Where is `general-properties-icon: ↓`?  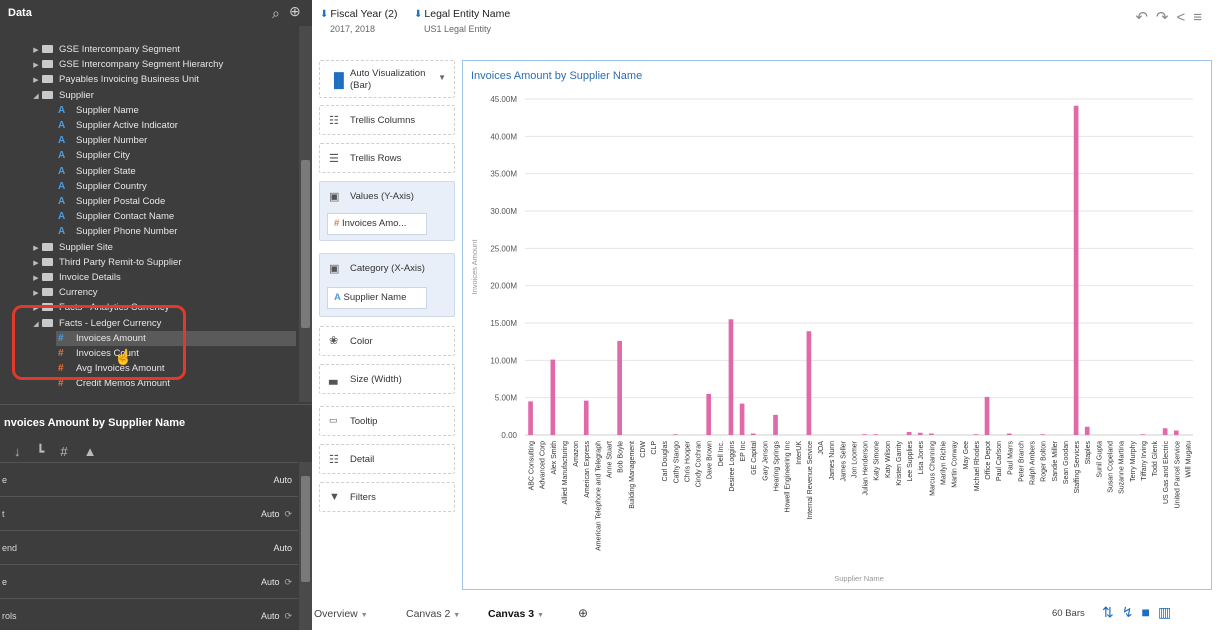 general-properties-icon: ↓ is located at coordinates (17, 451).